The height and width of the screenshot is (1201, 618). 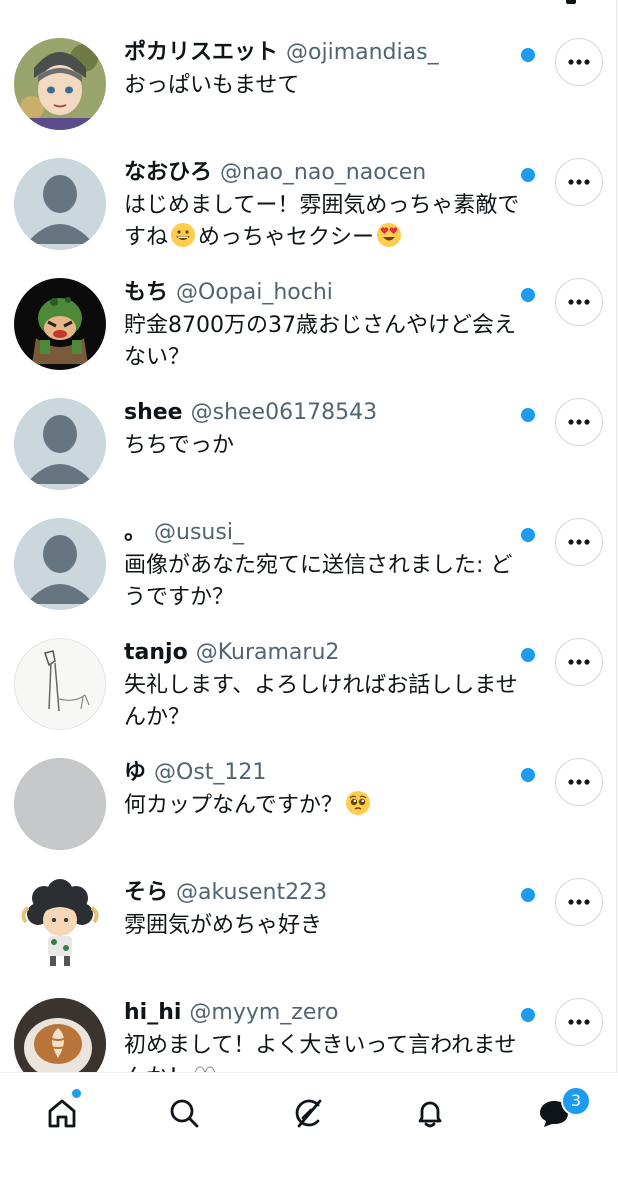 What do you see at coordinates (223, 925) in the screenshot?
I see `message-preview: 雰囲気がめちゃ好き` at bounding box center [223, 925].